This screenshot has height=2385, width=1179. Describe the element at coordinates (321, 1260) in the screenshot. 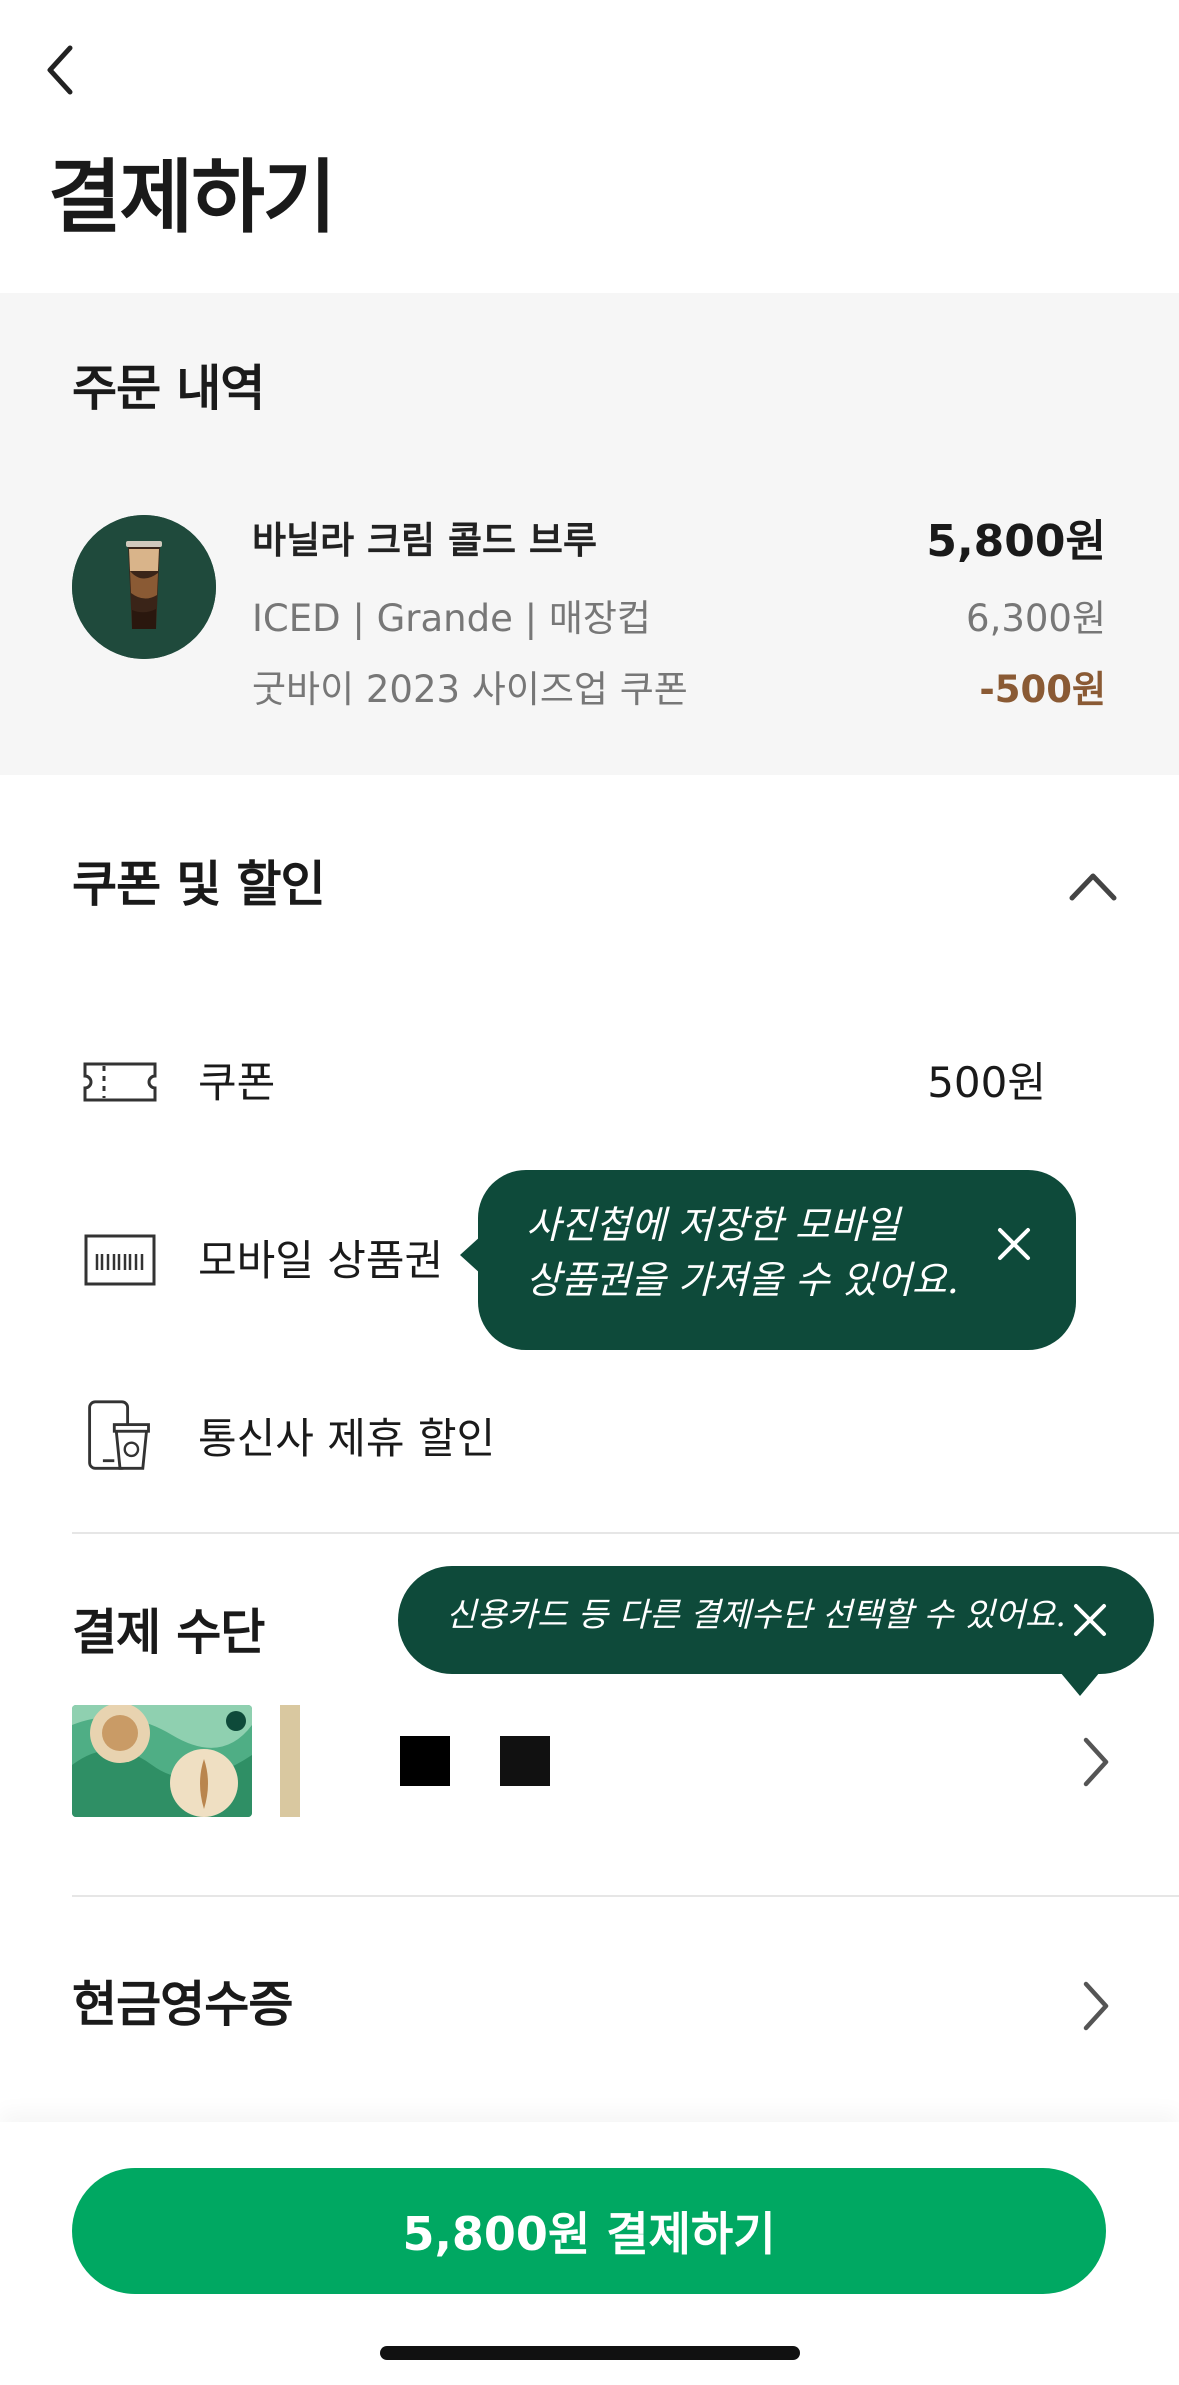

I see `mobile-voucher-label: 모바일 상품권` at that location.